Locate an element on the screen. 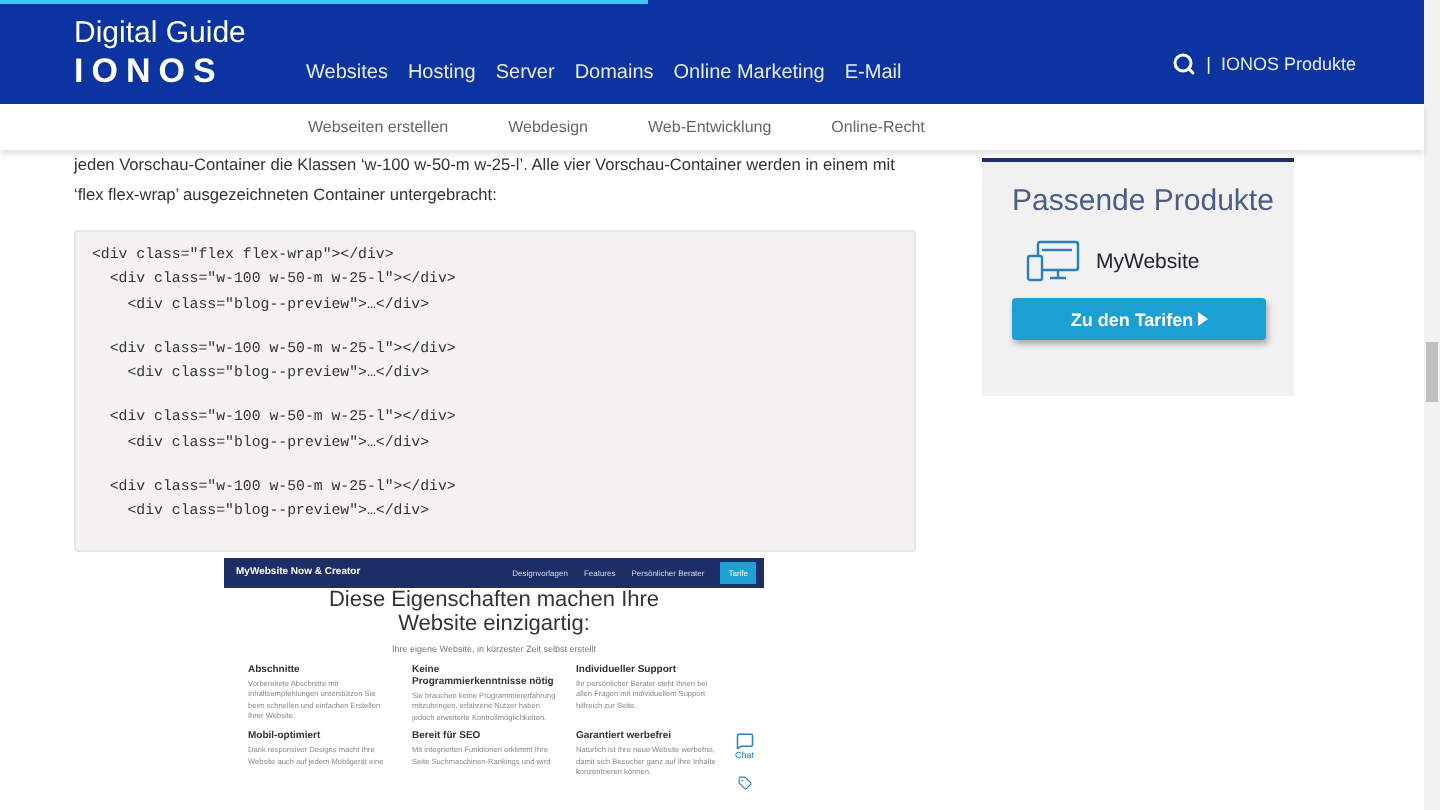 This screenshot has width=1440, height=810. nav-link: Online Marketing is located at coordinates (749, 73).